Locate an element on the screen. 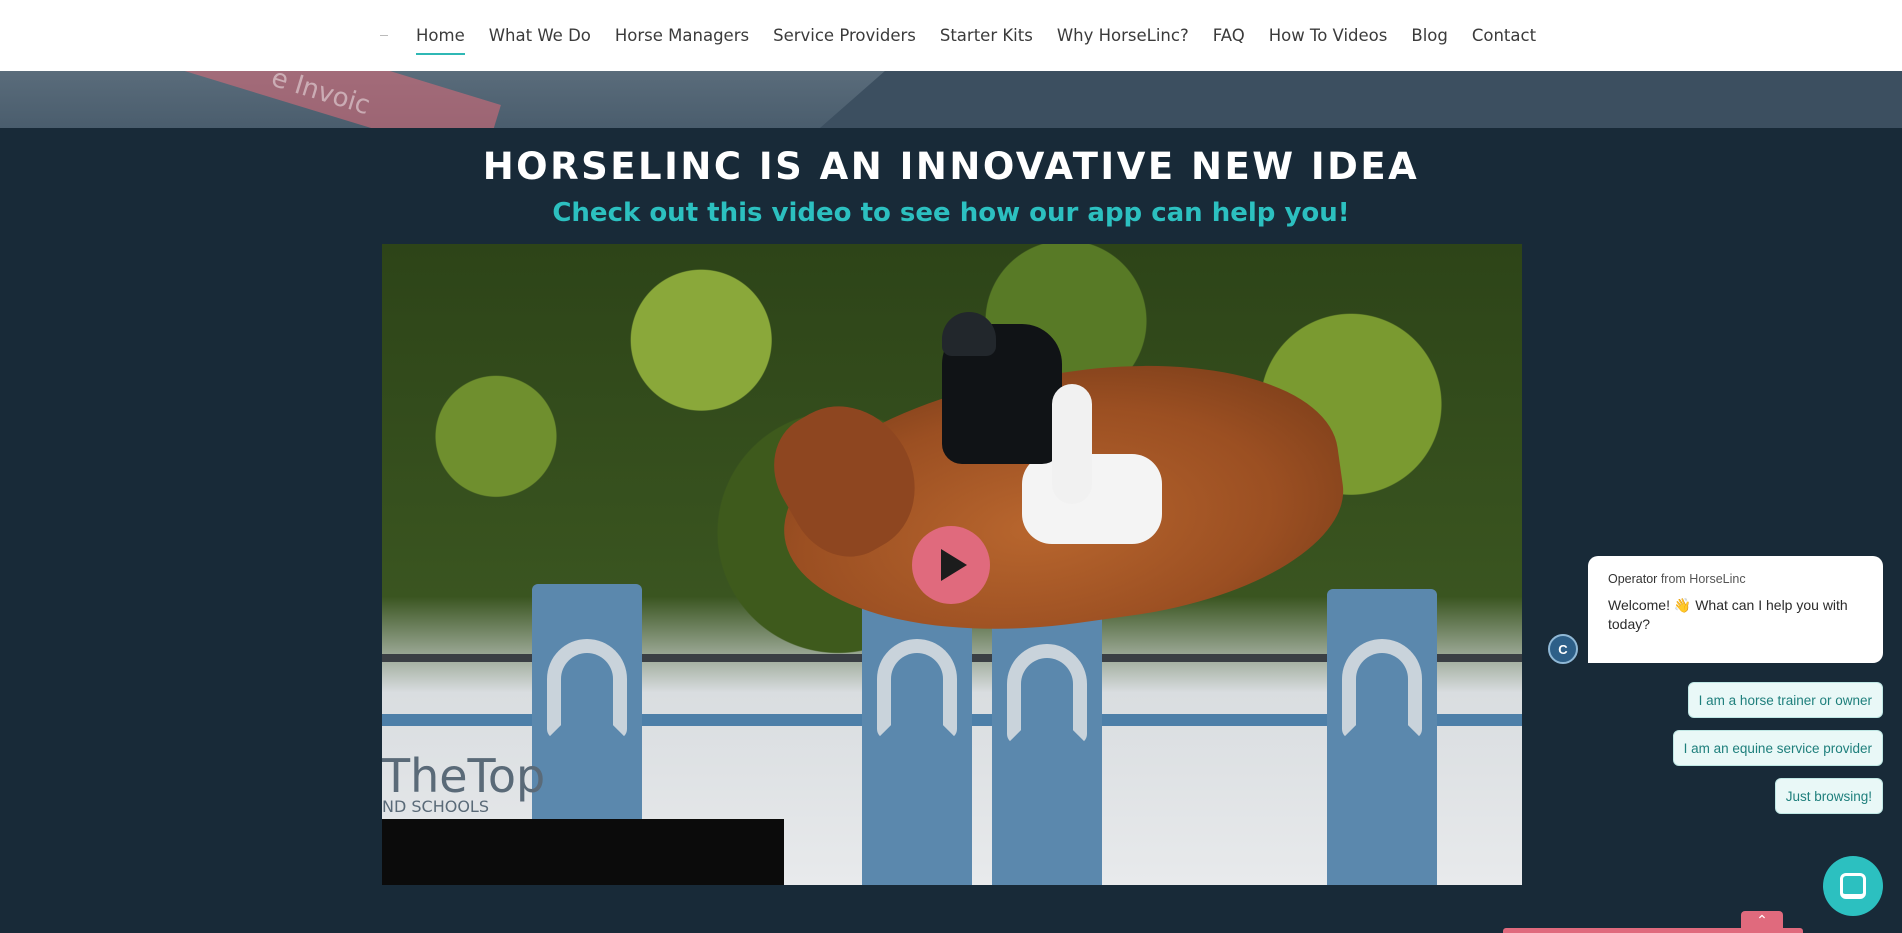 This screenshot has height=933, width=1902. chat-sender: Operator from HorseLinc is located at coordinates (1735, 579).